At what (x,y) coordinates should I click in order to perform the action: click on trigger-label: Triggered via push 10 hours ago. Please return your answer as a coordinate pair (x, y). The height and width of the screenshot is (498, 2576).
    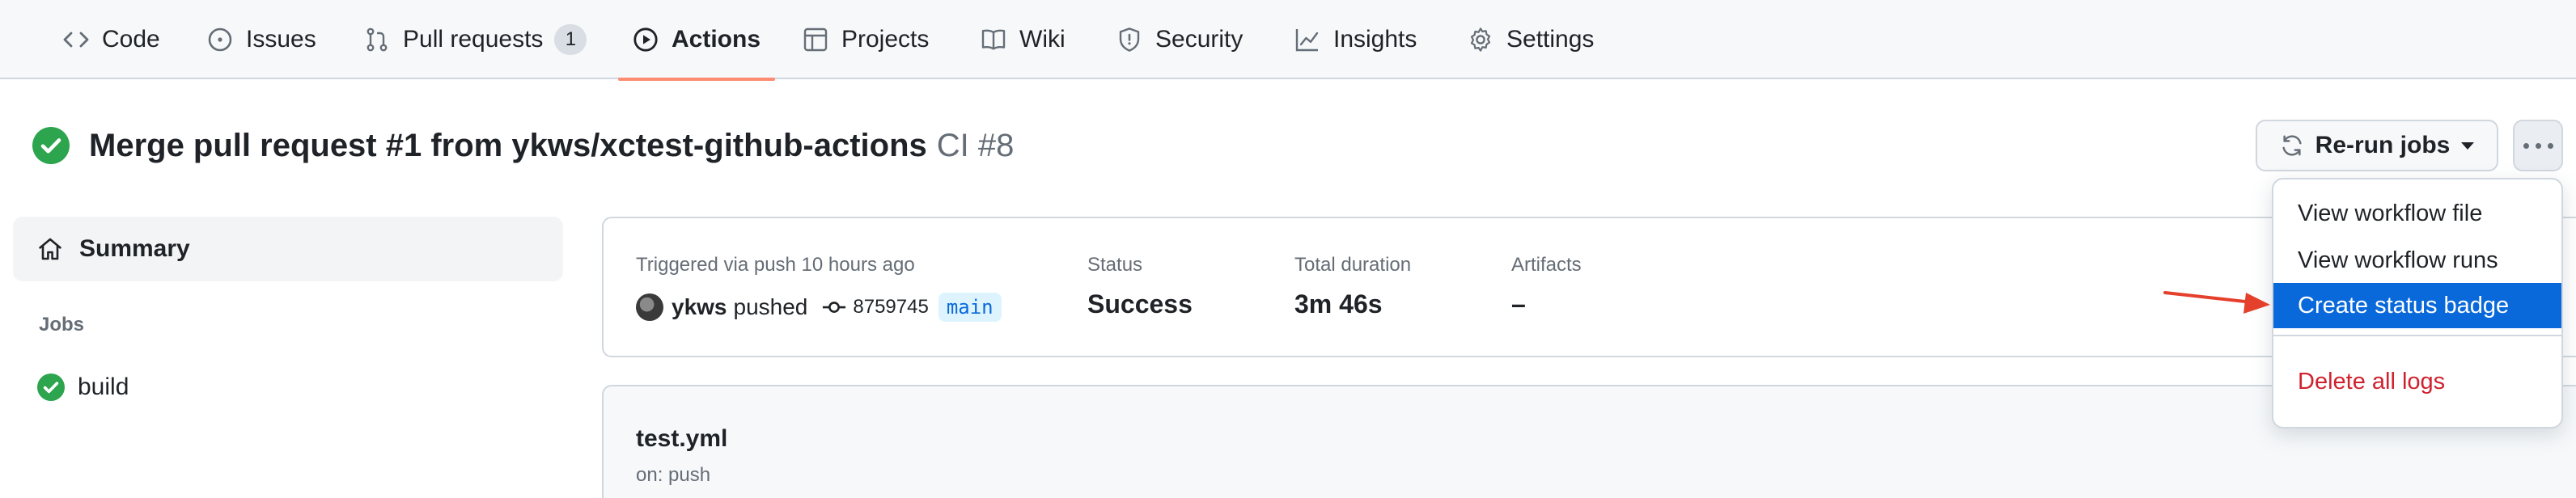
    Looking at the image, I should click on (775, 265).